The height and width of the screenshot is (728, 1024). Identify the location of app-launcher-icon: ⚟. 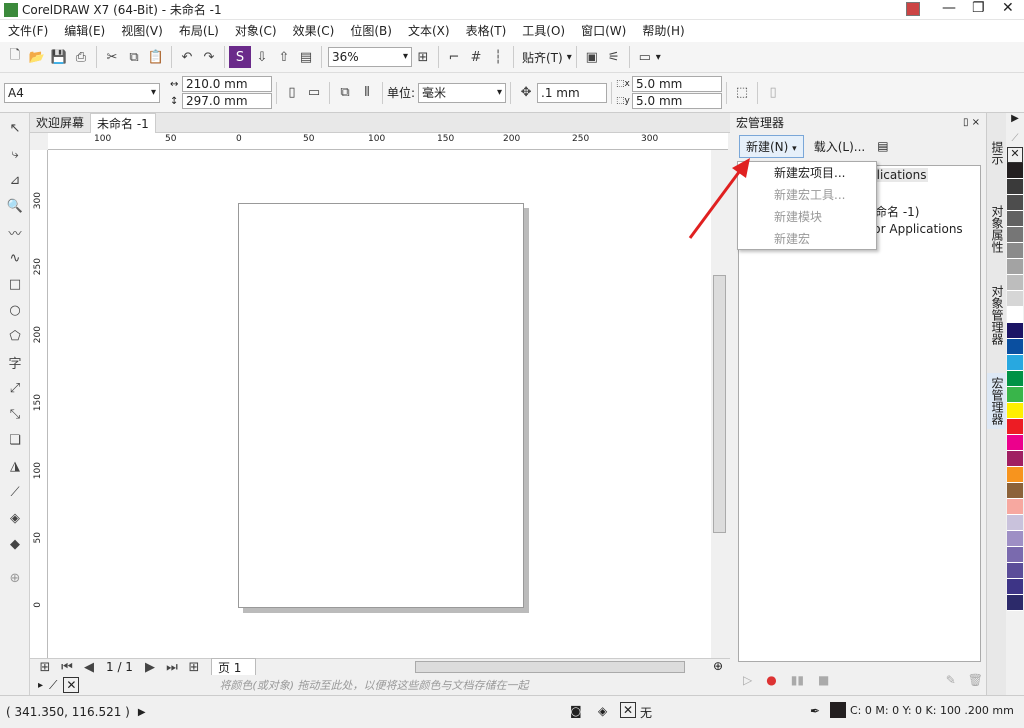
(614, 57).